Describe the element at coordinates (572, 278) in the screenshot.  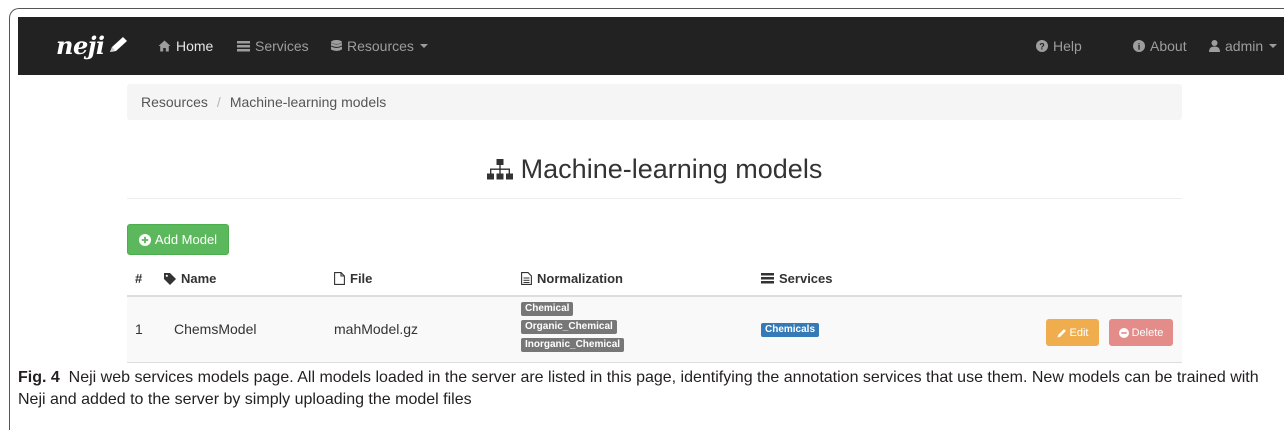
I see `column-header-normalization: Normalization` at that location.